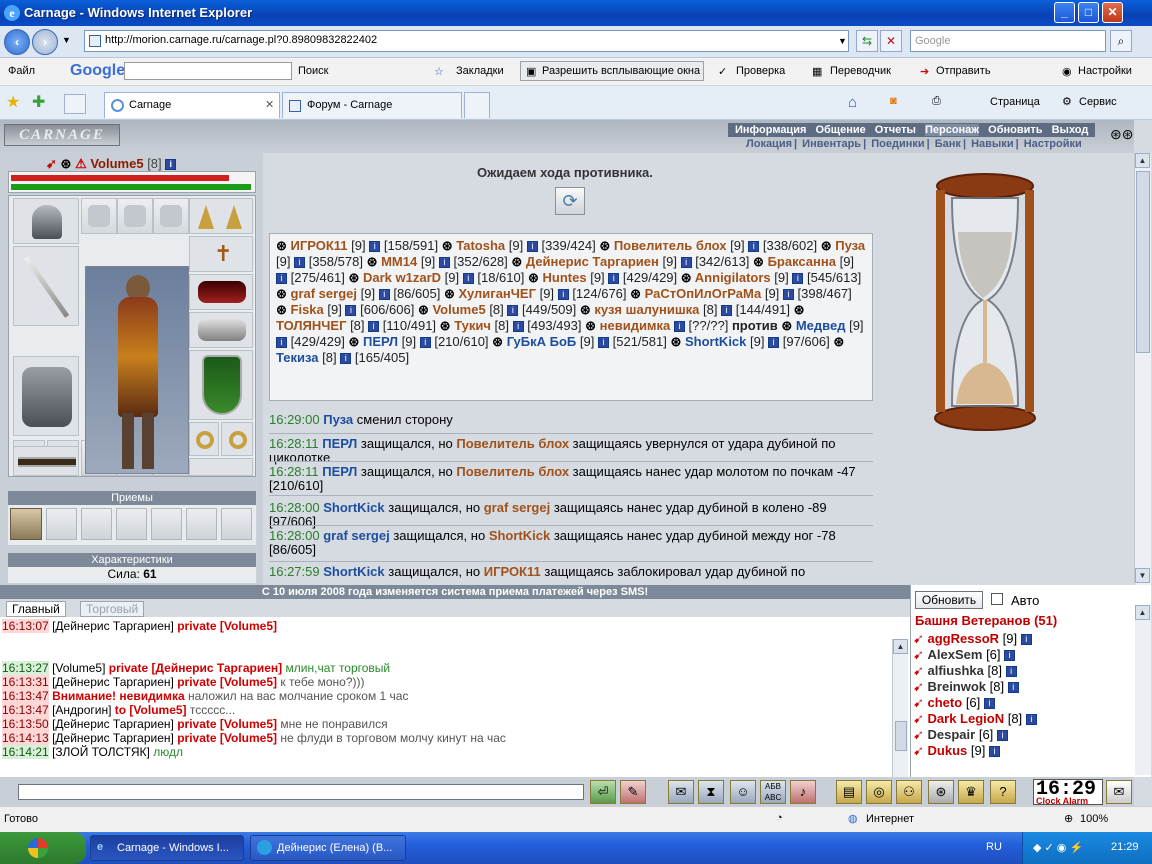  Describe the element at coordinates (1064, 12) in the screenshot. I see `minimize-button: _` at that location.